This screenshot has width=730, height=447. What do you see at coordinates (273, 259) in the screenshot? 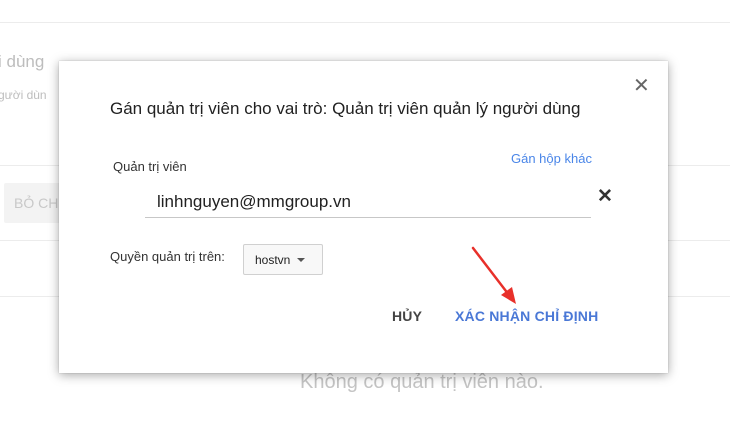
I see `org-unit-value: hostvn` at bounding box center [273, 259].